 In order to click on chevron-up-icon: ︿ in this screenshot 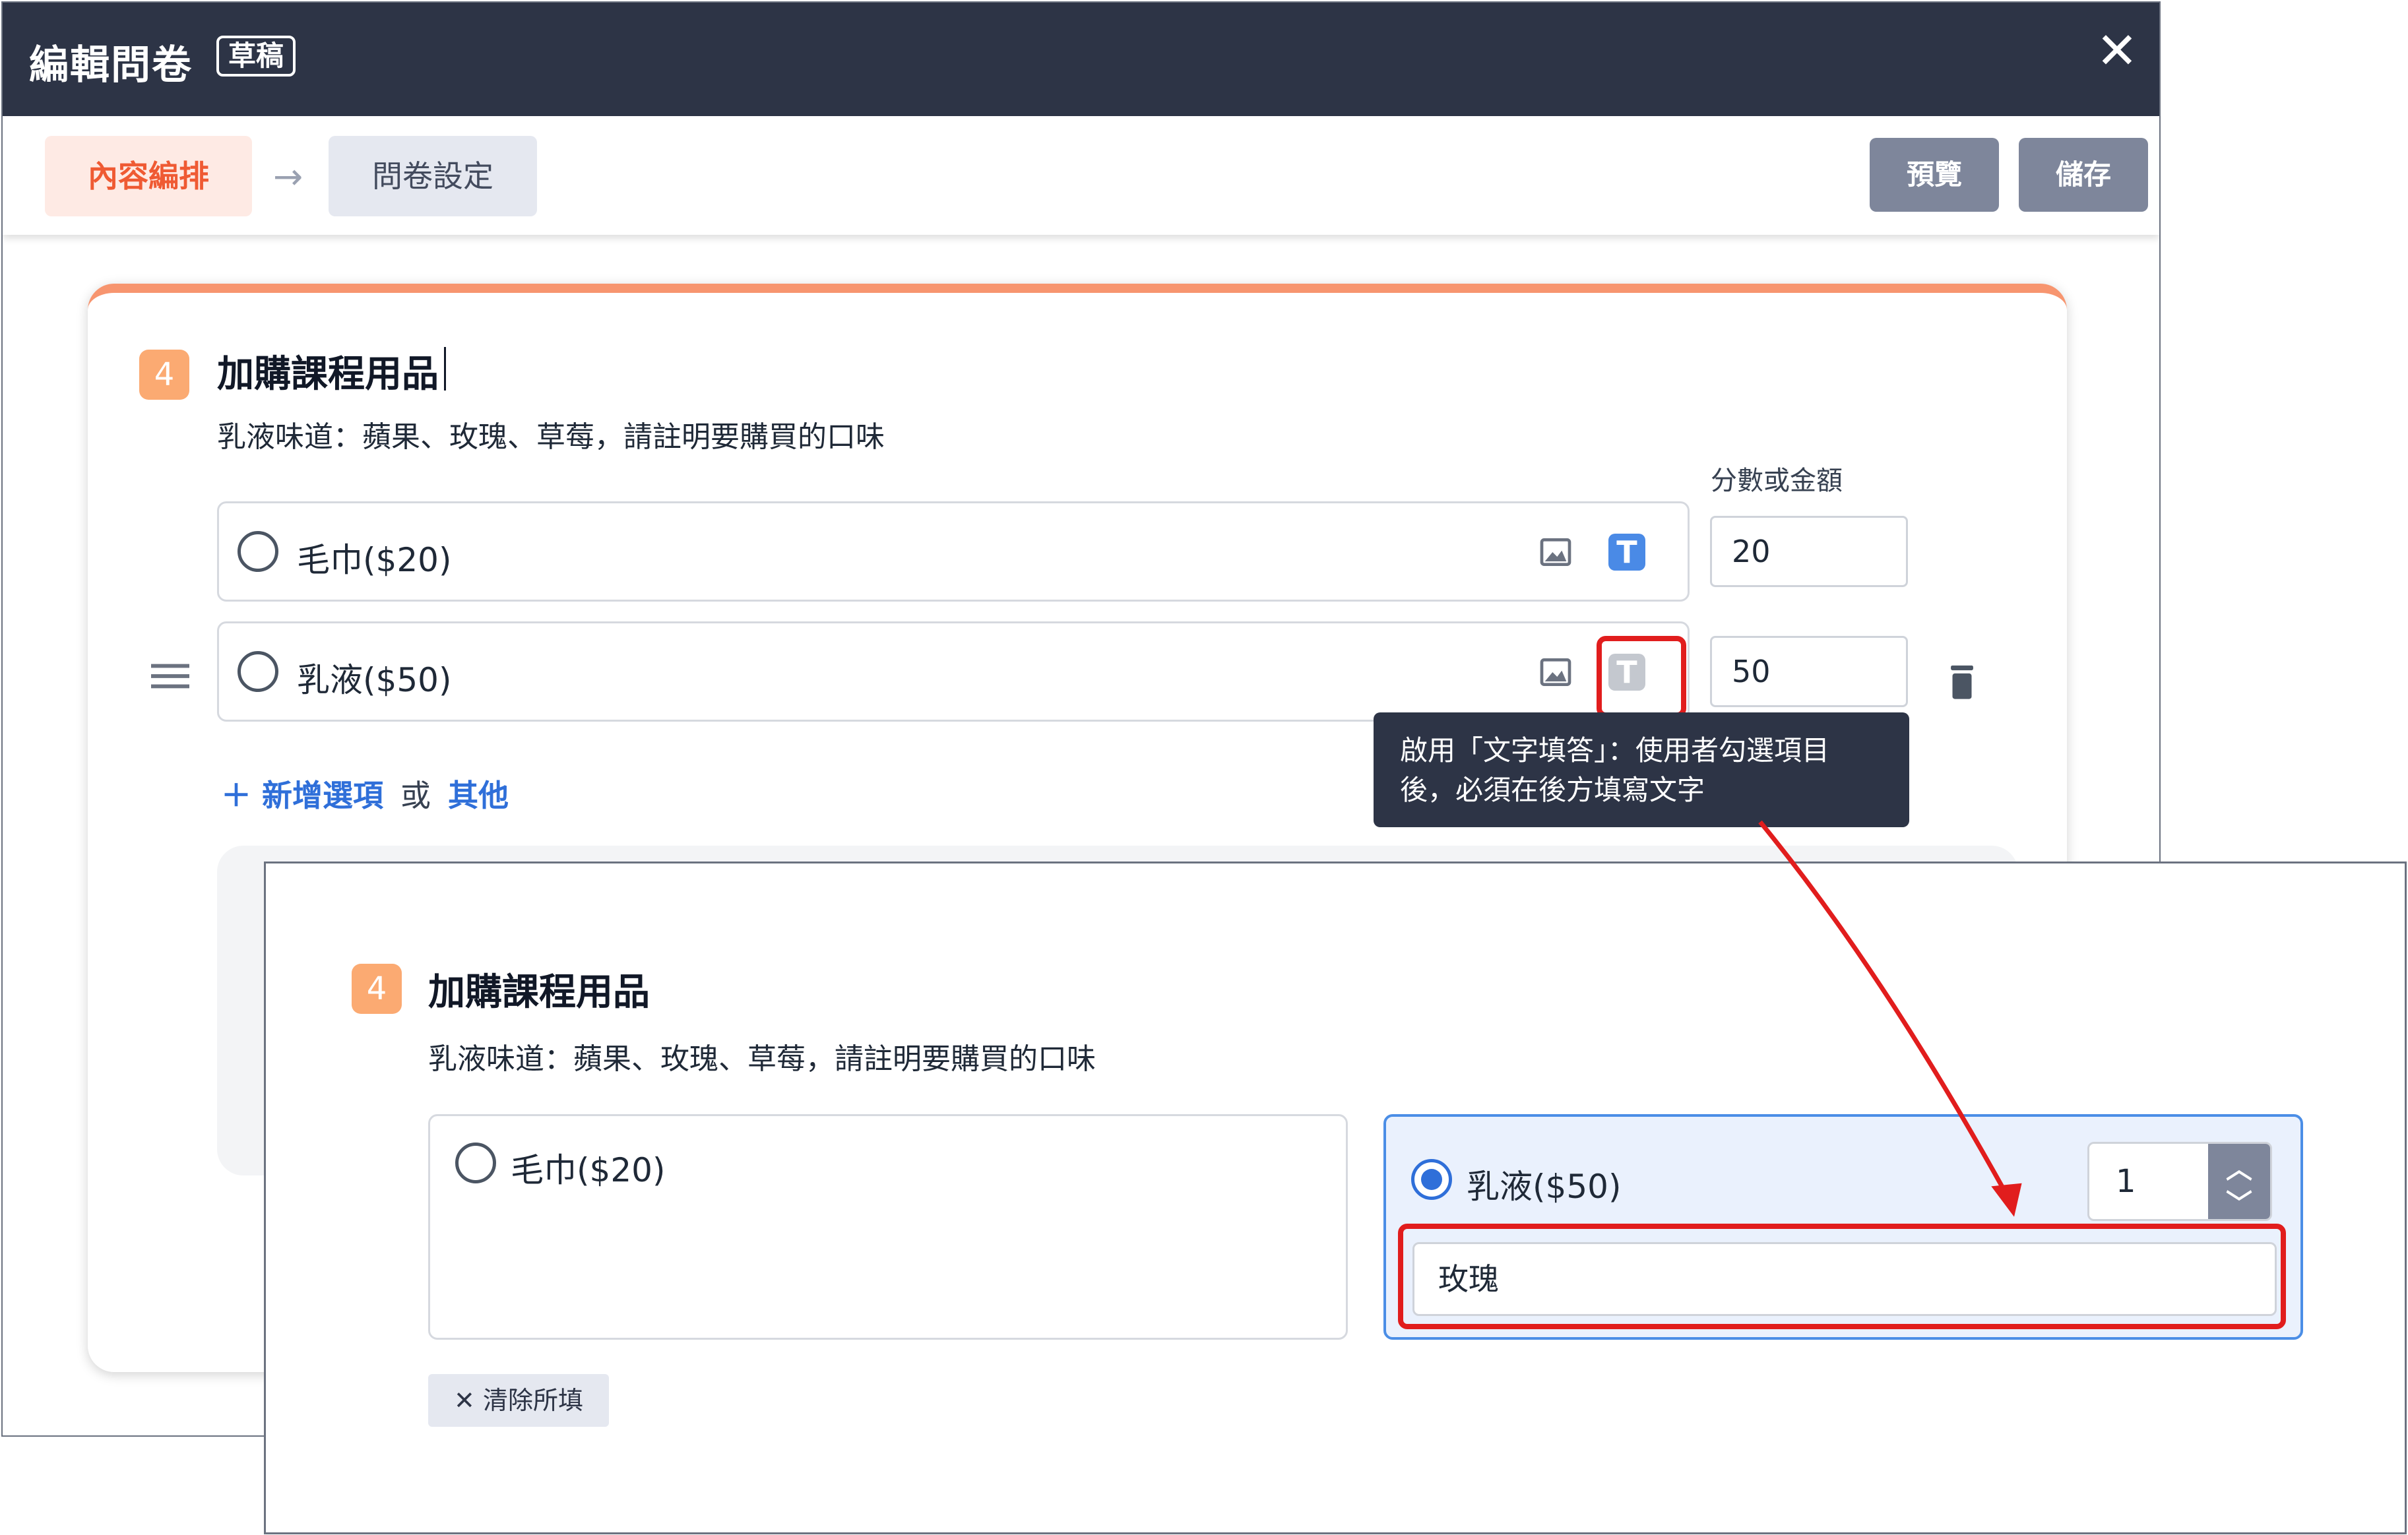, I will do `click(2239, 1167)`.